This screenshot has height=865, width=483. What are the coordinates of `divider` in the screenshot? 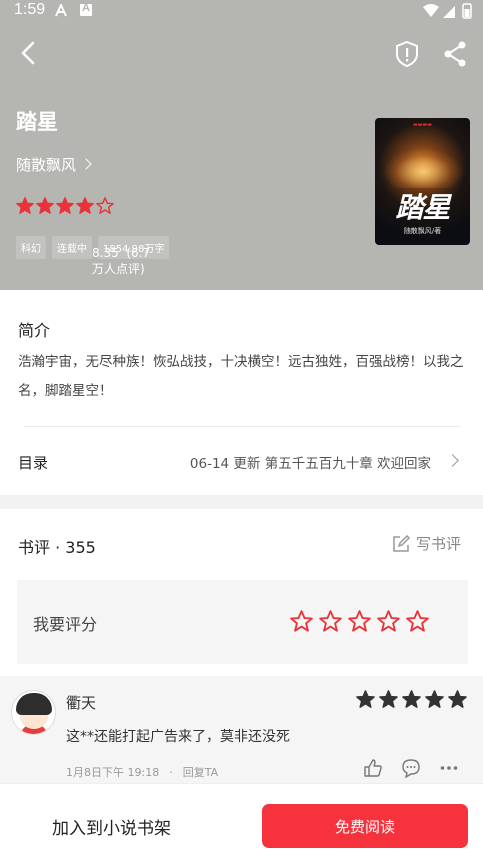 It's located at (242, 426).